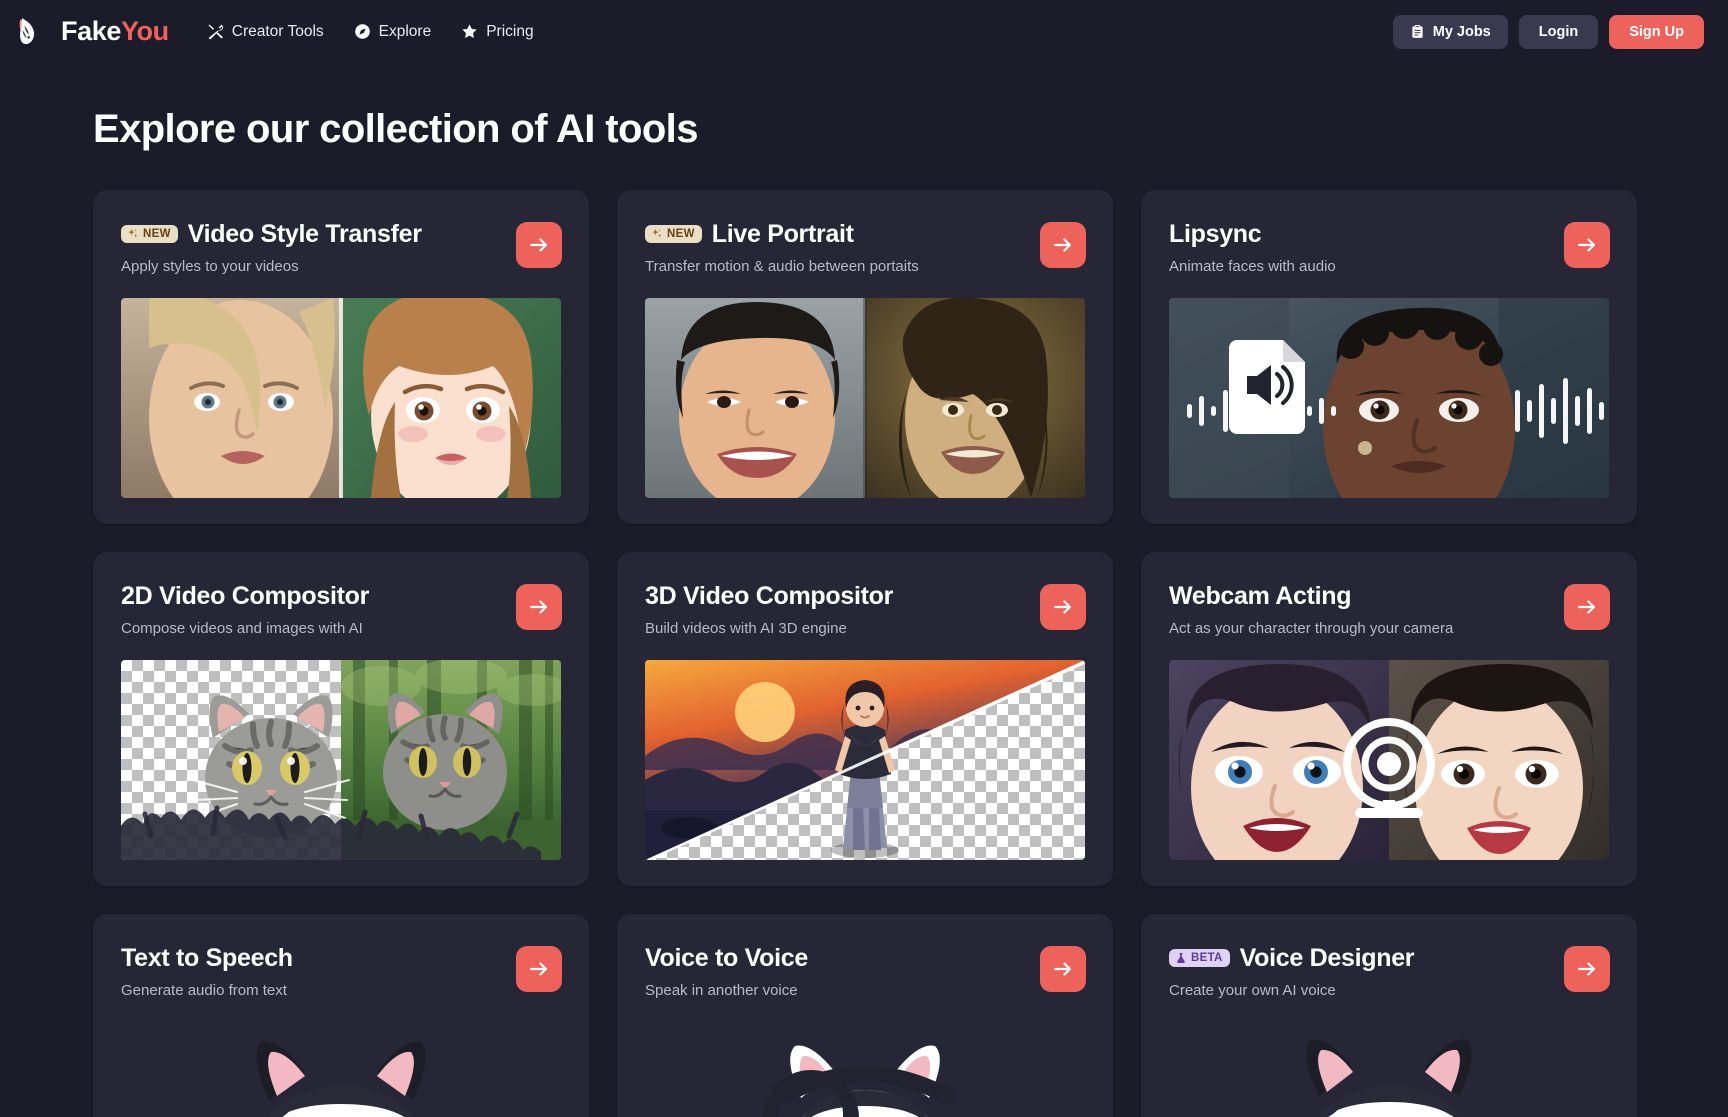 The width and height of the screenshot is (1728, 1117). I want to click on card-subtitle: Create your own AI voice, so click(1252, 990).